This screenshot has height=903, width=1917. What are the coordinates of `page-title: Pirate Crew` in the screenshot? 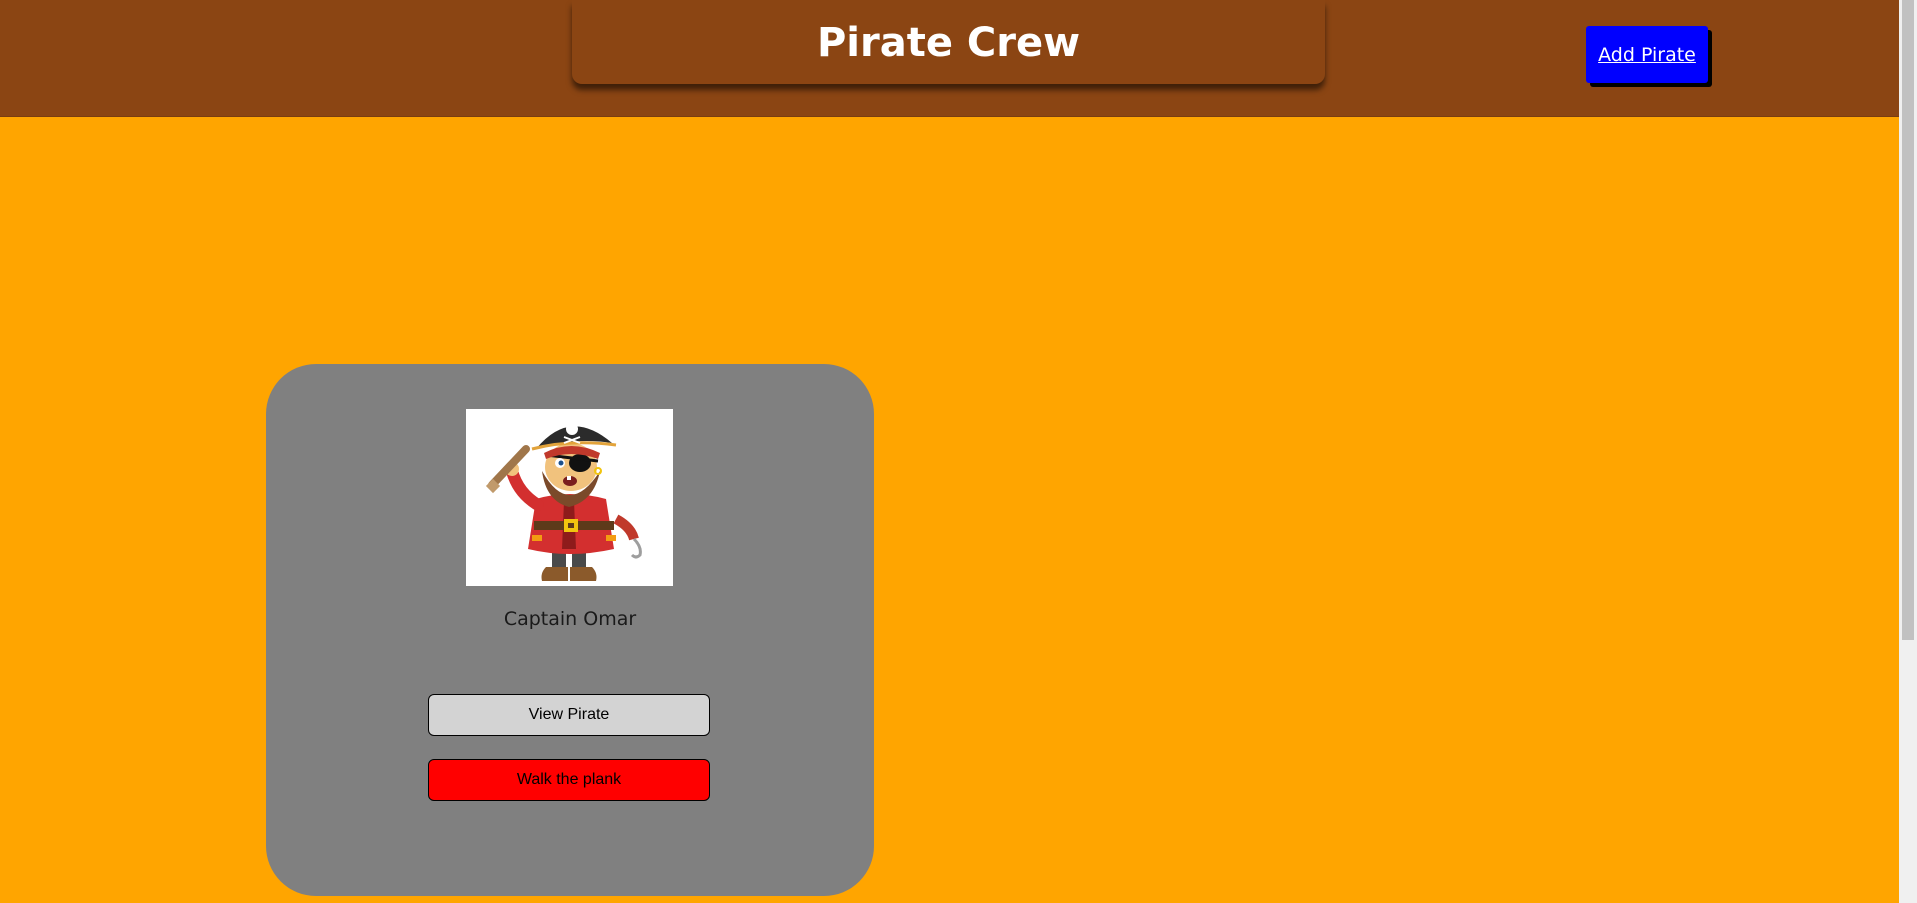 It's located at (948, 43).